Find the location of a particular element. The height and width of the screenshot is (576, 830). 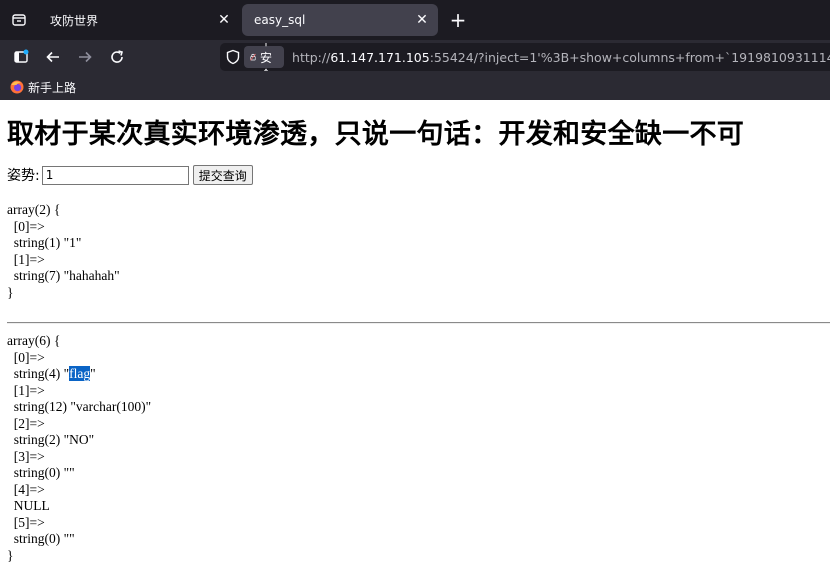

reload-button is located at coordinates (117, 57).